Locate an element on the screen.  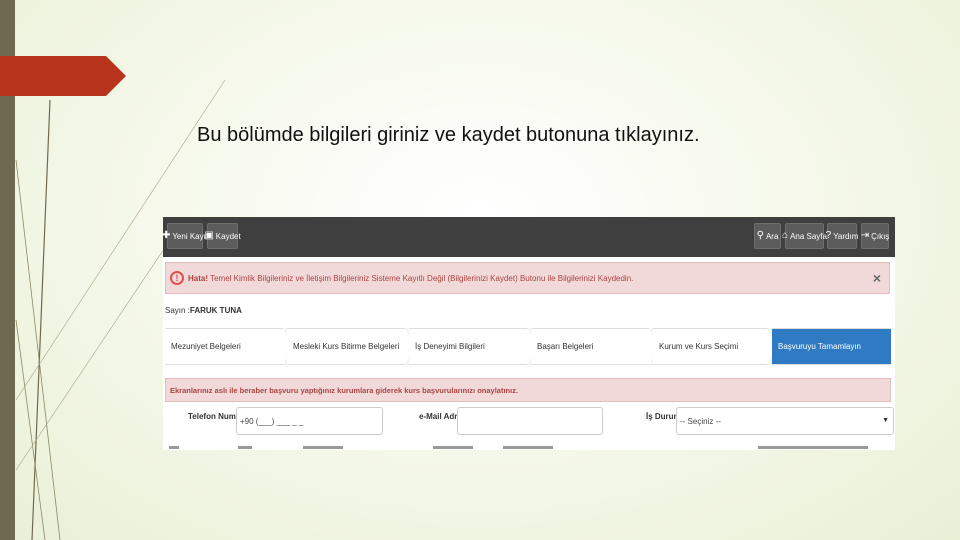
step-vocational-course-documents: Mesleki Kurs Bitirme Belgeleri is located at coordinates (350, 346).